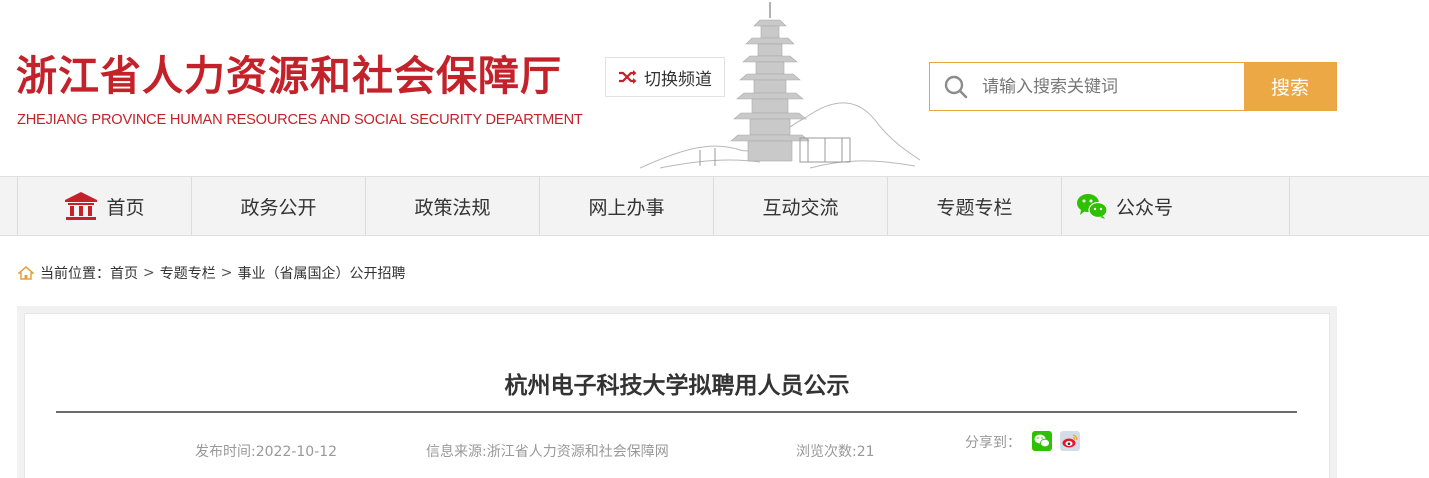 The height and width of the screenshot is (478, 1429). Describe the element at coordinates (289, 72) in the screenshot. I see `site-logo-cn: 浙江省人力资源和社会保障厅` at that location.